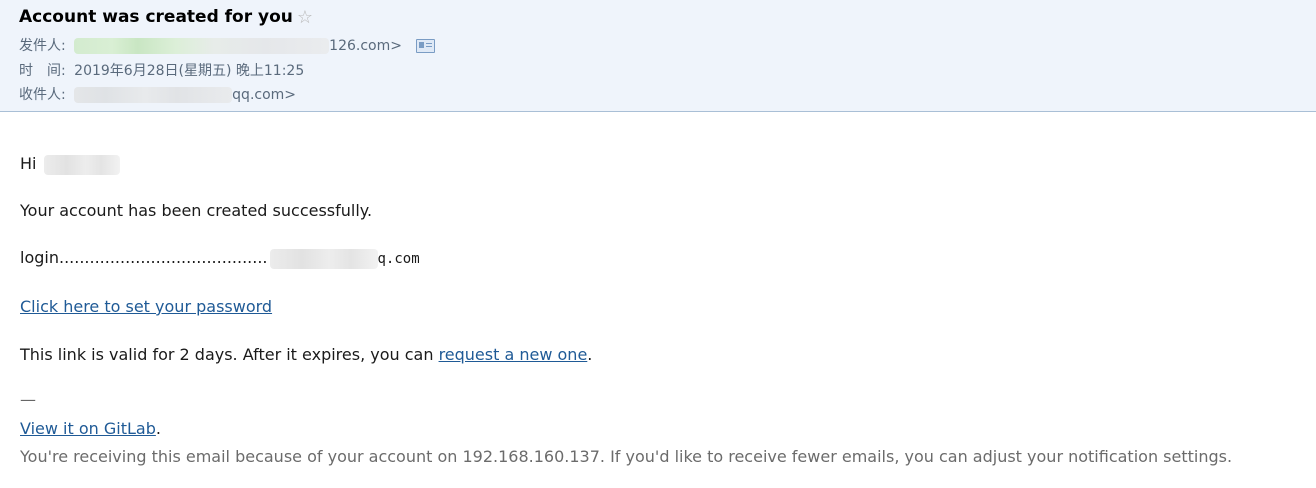 This screenshot has height=488, width=1316. Describe the element at coordinates (202, 46) in the screenshot. I see `sender-redacted` at that location.